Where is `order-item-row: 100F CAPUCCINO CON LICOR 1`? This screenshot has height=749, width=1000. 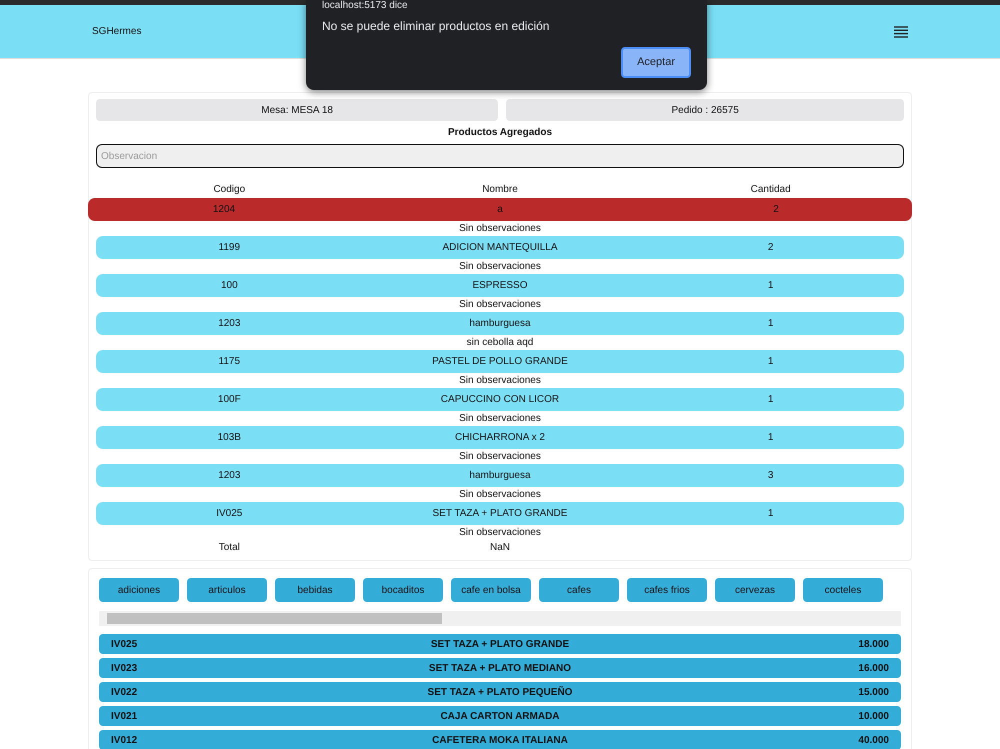 order-item-row: 100F CAPUCCINO CON LICOR 1 is located at coordinates (500, 399).